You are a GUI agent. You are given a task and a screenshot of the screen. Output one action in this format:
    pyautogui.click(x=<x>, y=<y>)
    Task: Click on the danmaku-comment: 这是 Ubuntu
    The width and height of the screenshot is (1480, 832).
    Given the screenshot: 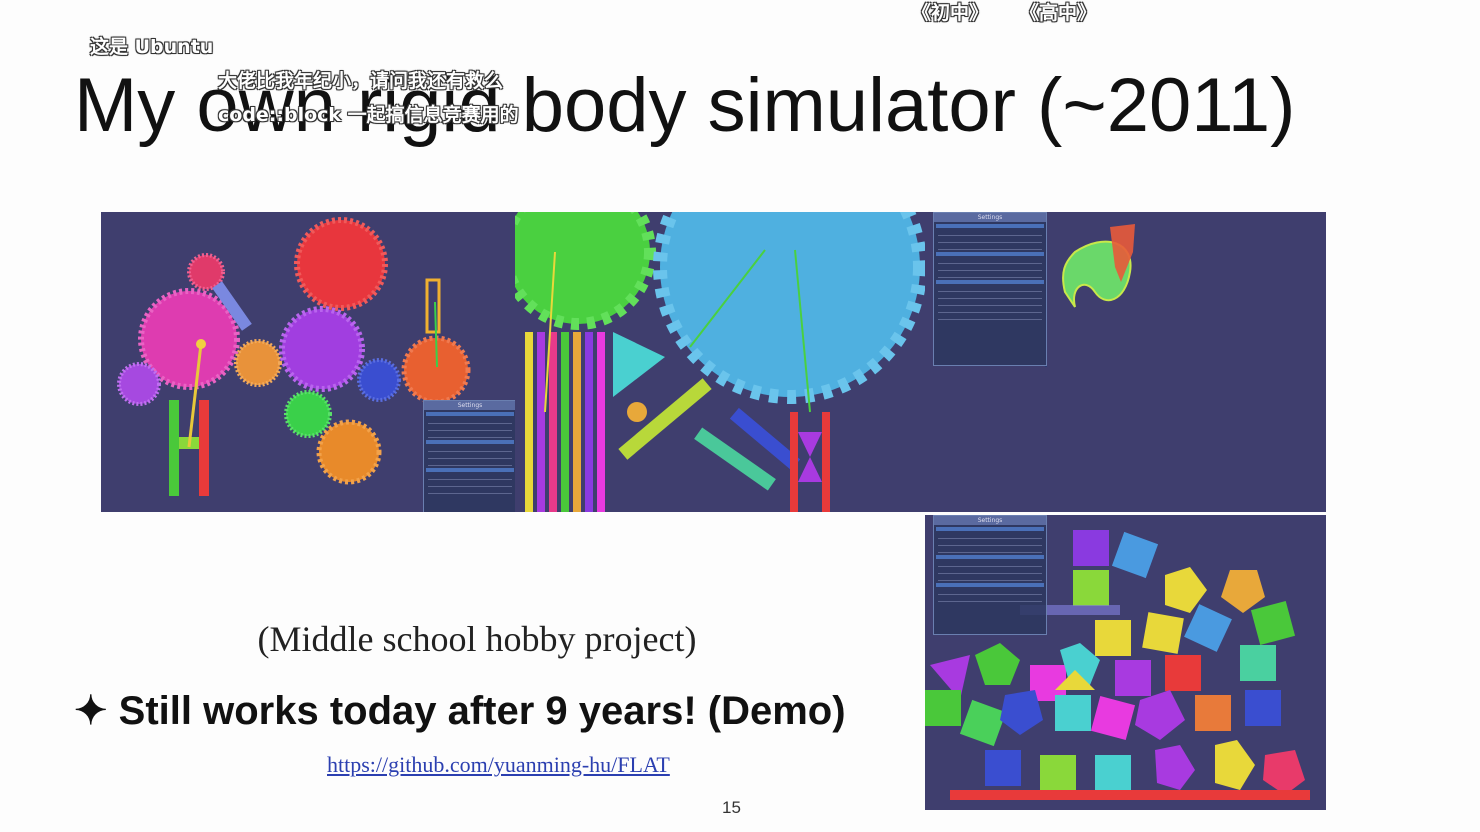 What is the action you would take?
    pyautogui.click(x=152, y=47)
    